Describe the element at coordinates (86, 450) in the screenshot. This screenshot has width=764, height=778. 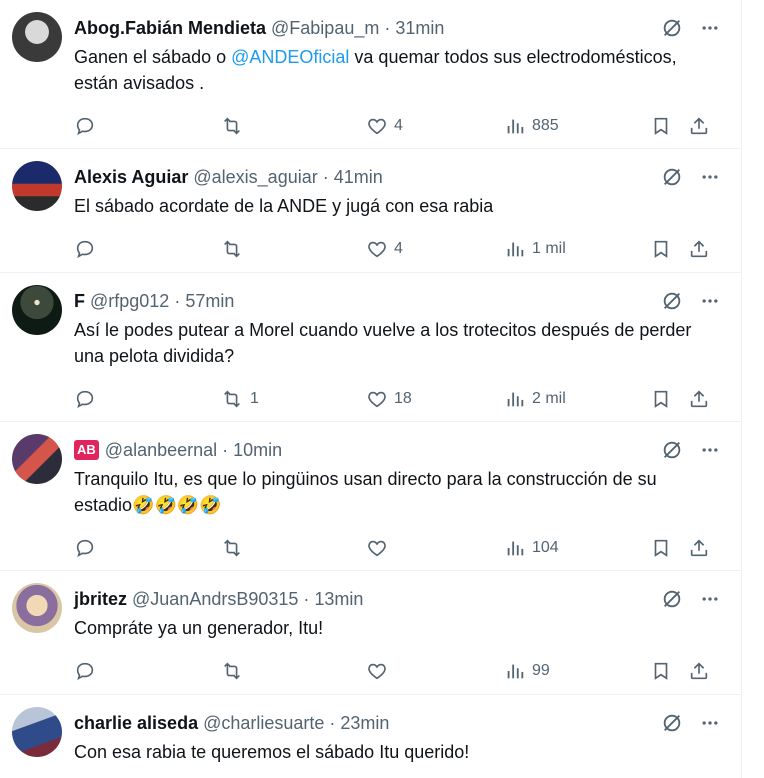
I see `display-name-badge: AB` at that location.